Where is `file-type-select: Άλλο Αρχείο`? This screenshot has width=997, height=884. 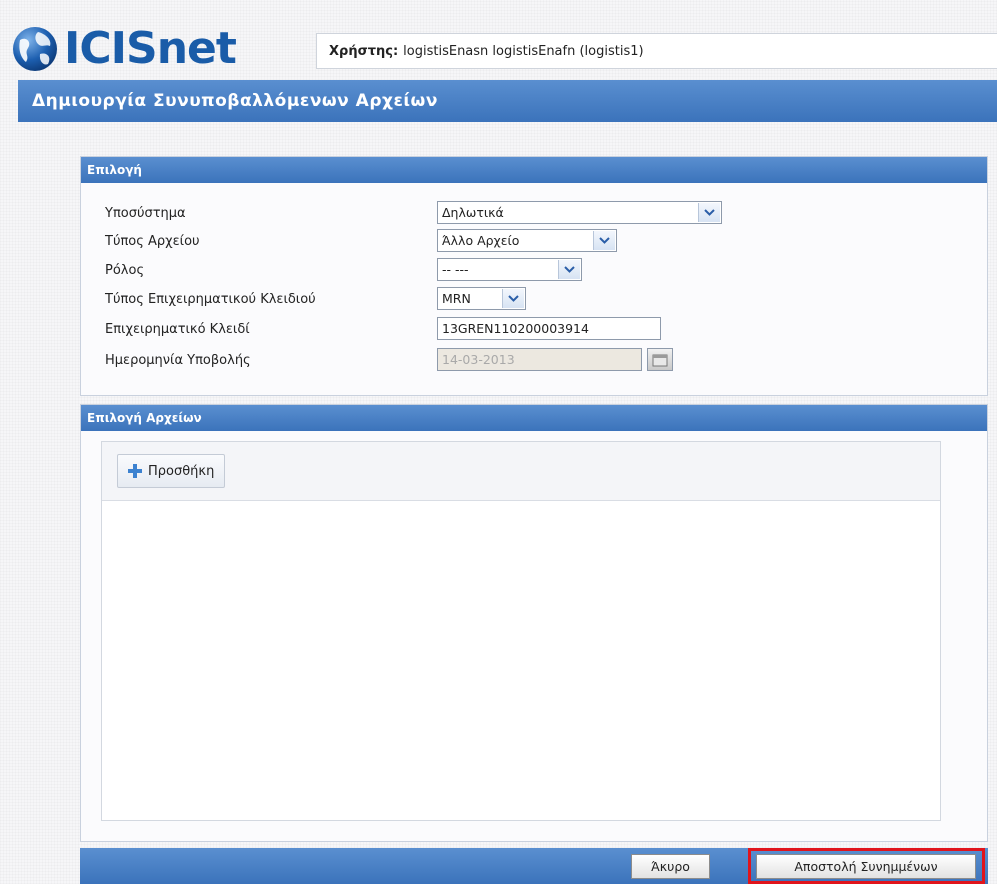
file-type-select: Άλλο Αρχείο is located at coordinates (527, 240).